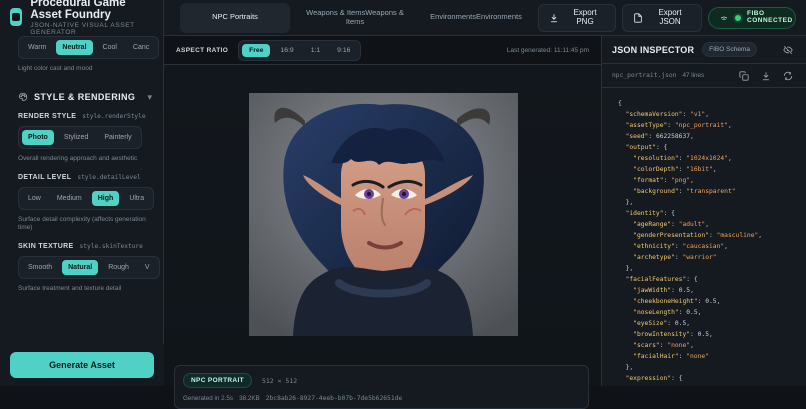 This screenshot has height=409, width=806. Describe the element at coordinates (708, 356) in the screenshot. I see `json-line: "facialHair": "none"` at that location.